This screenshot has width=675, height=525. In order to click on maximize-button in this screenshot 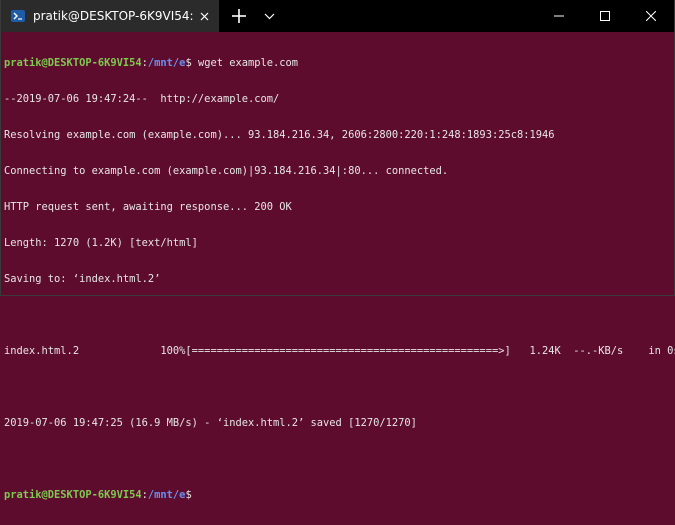, I will do `click(605, 16)`.